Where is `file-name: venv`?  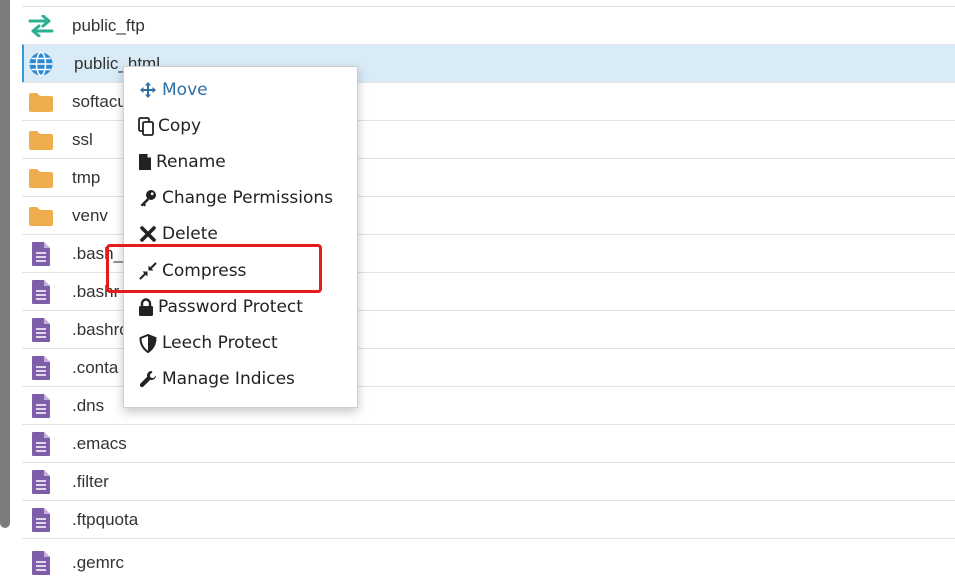 file-name: venv is located at coordinates (90, 215).